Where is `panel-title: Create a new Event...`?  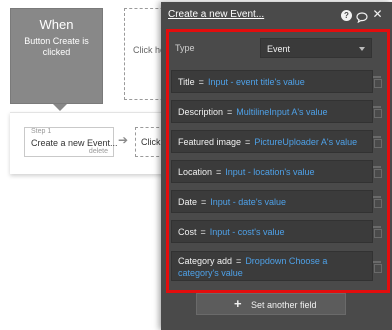 panel-title: Create a new Event... is located at coordinates (216, 14).